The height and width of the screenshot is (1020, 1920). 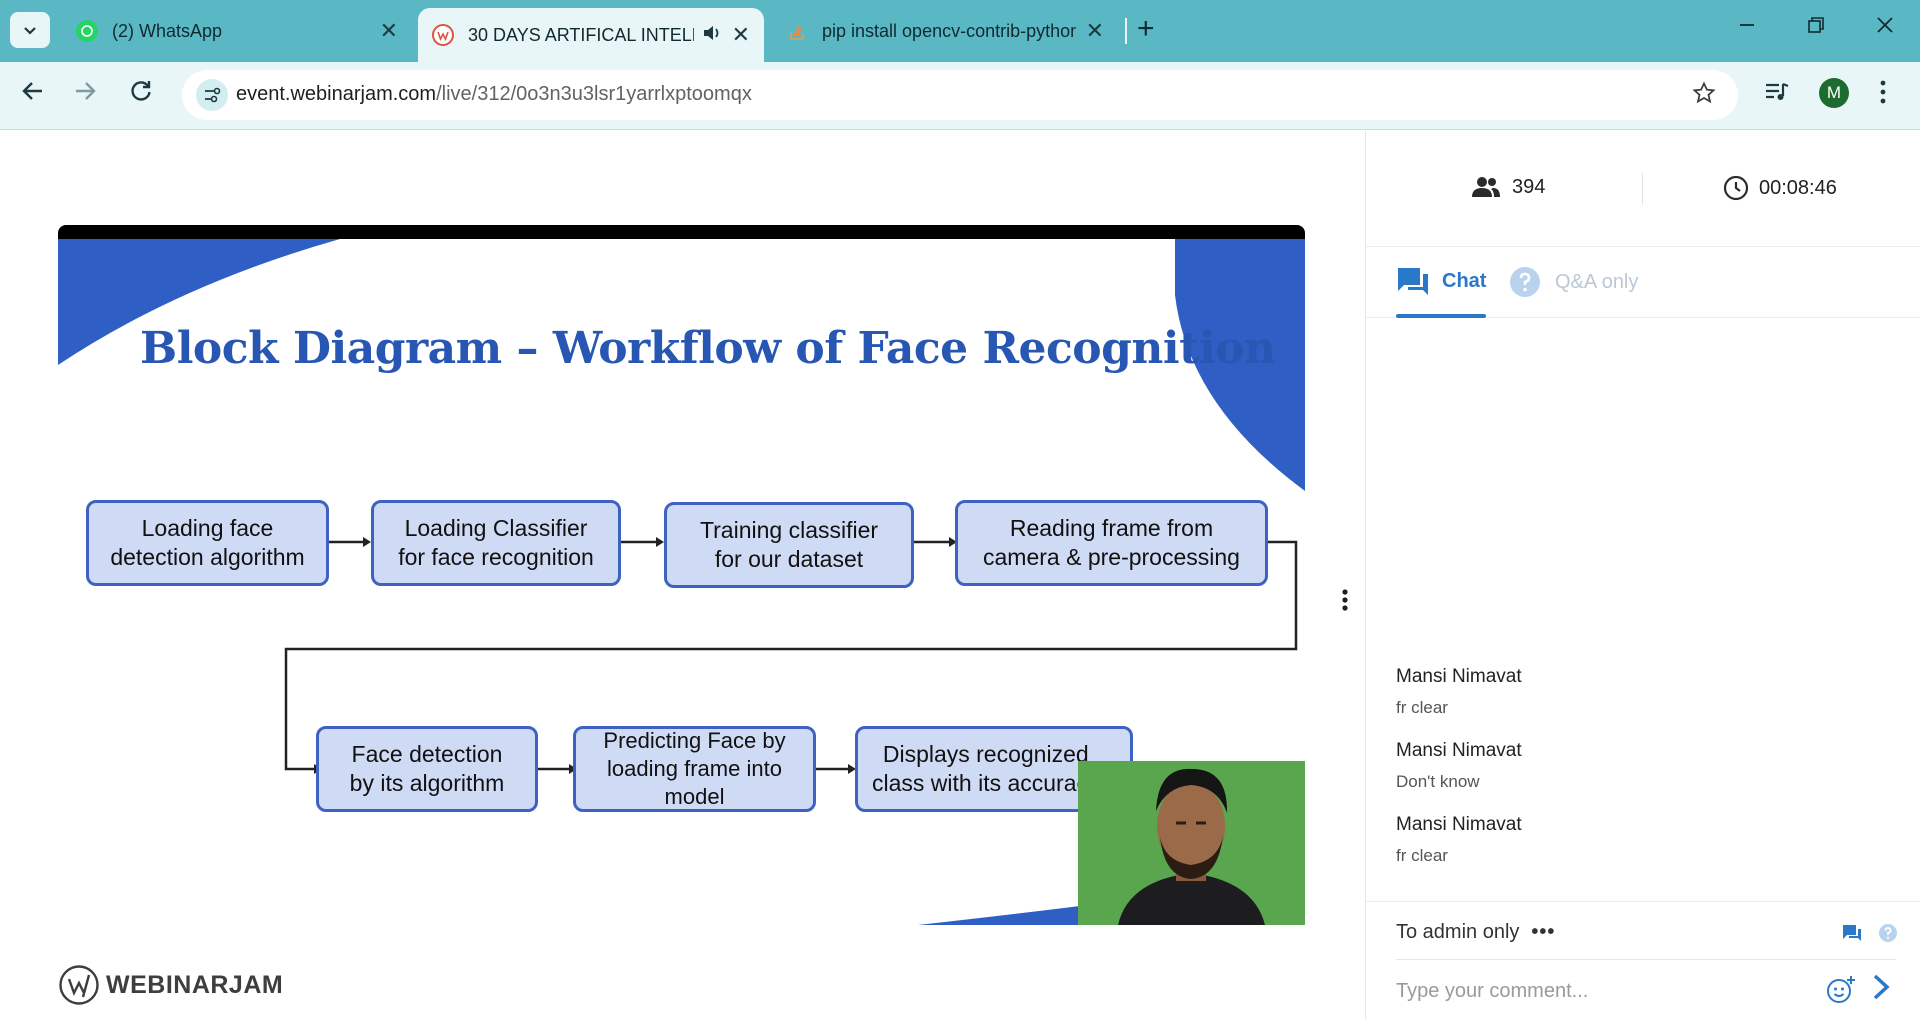 I want to click on diagram-block-label: Loading face detection algorithm, so click(x=207, y=542).